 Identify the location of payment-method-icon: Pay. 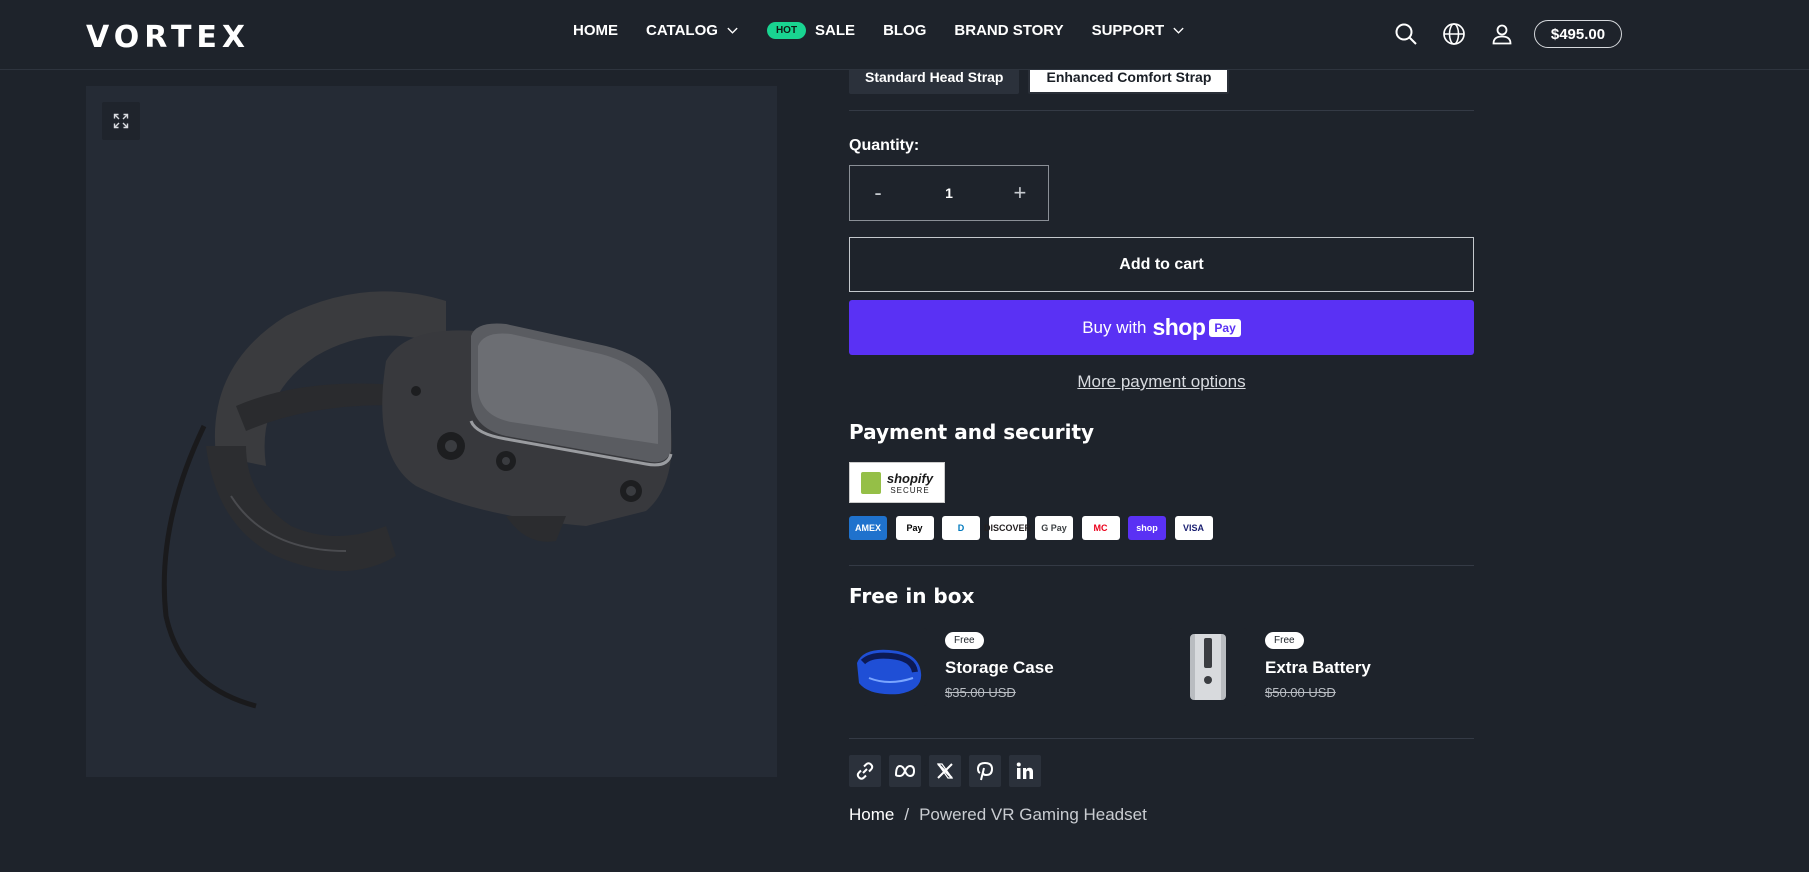
(914, 528).